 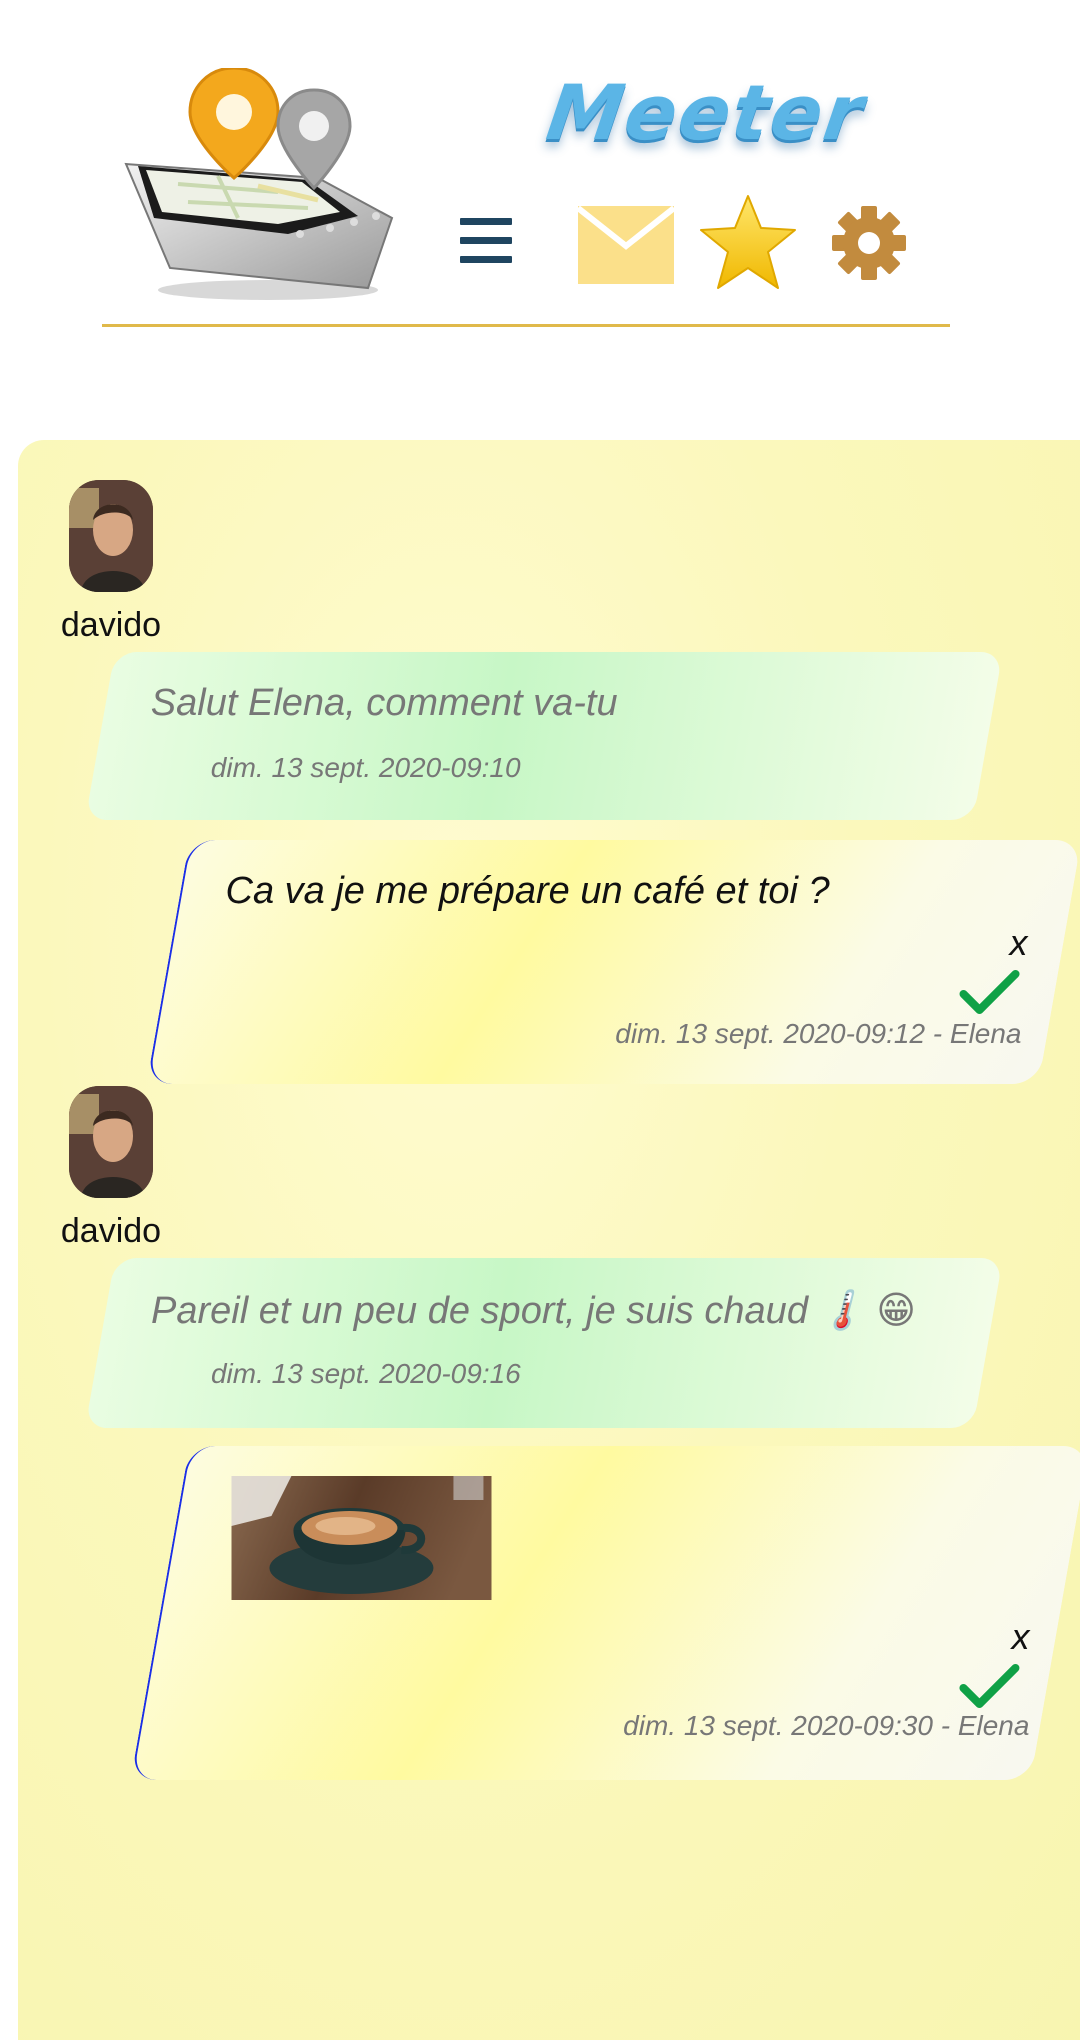 What do you see at coordinates (365, 767) in the screenshot?
I see `message-timestamp: dim. 13 sept. 2020-09:10` at bounding box center [365, 767].